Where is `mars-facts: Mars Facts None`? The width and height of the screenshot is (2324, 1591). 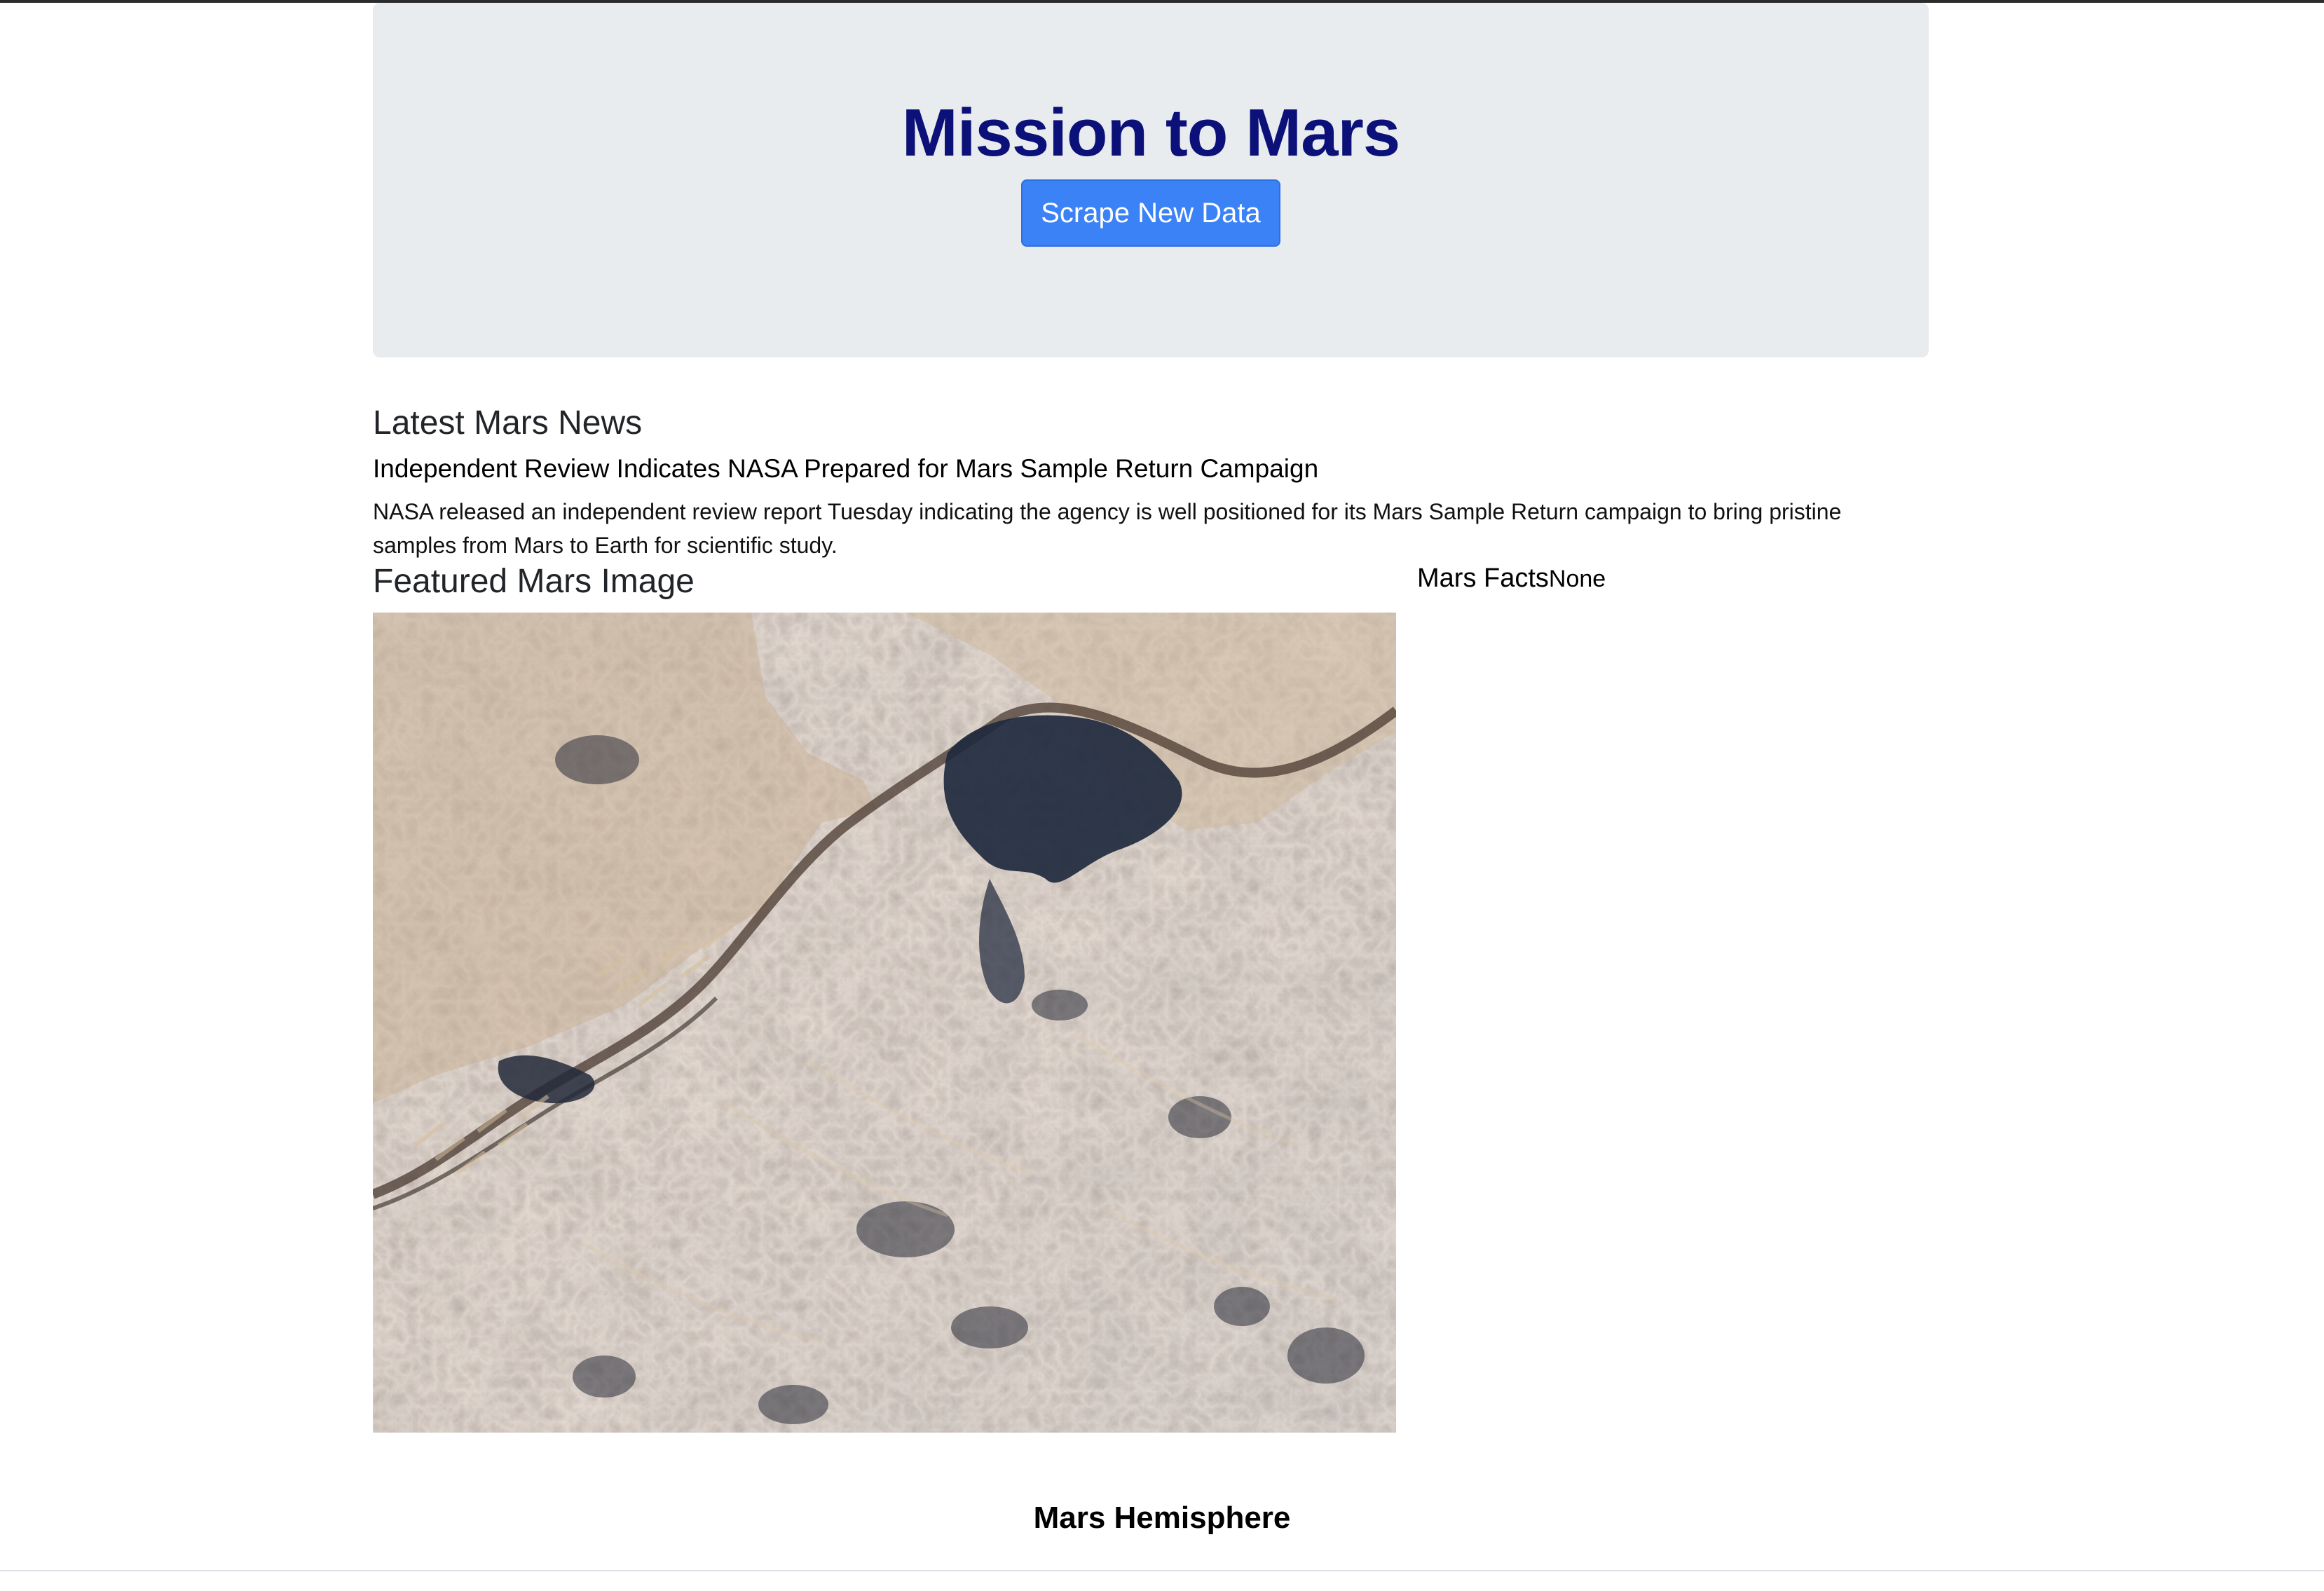 mars-facts: Mars Facts None is located at coordinates (1511, 578).